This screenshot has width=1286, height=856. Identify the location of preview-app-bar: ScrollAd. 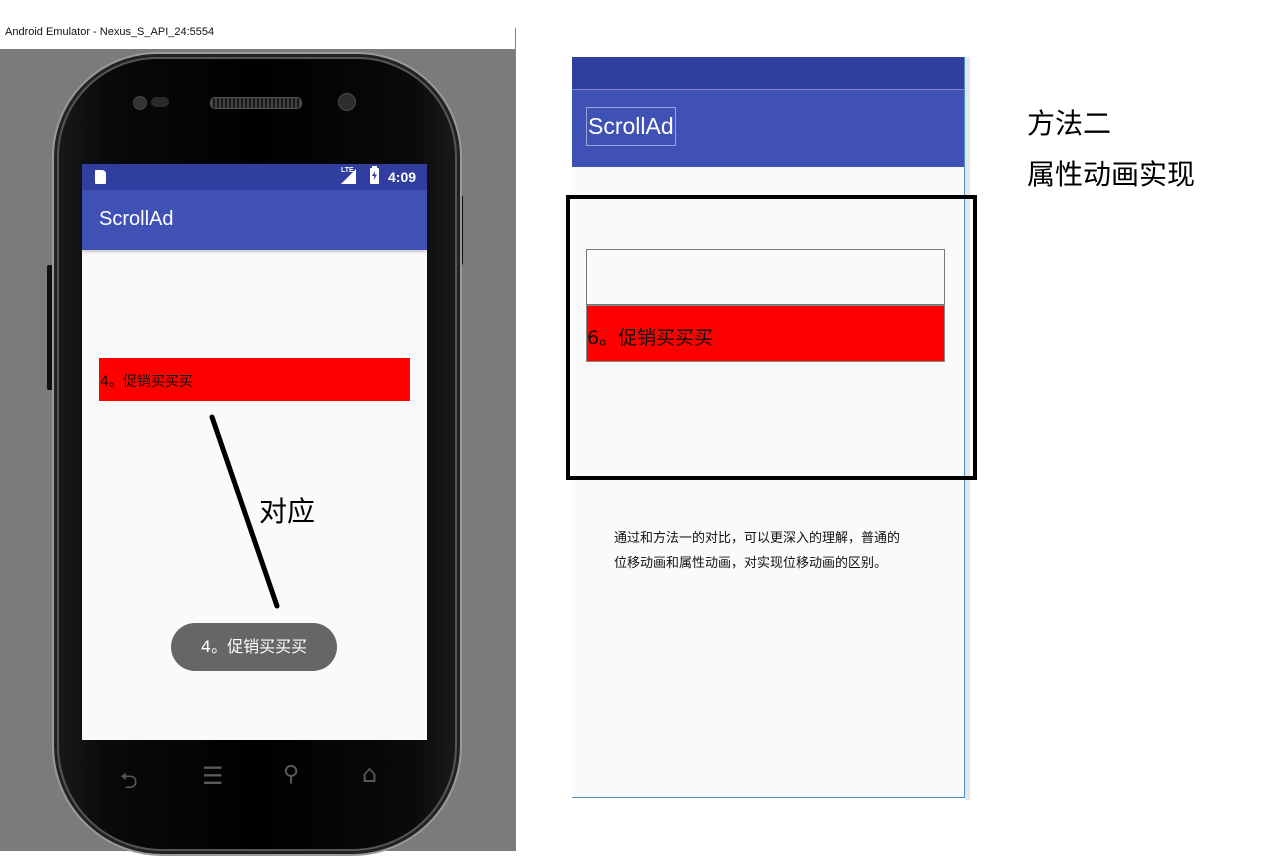
(768, 128).